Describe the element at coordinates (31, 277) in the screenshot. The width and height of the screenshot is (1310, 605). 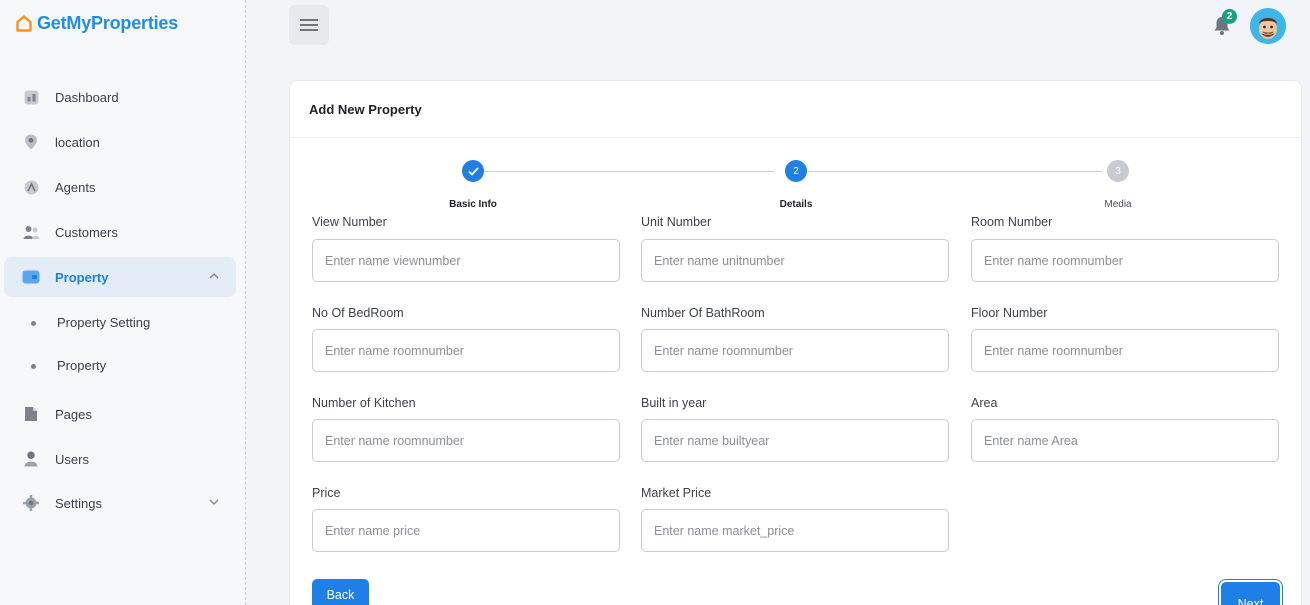
I see `property-icon` at that location.